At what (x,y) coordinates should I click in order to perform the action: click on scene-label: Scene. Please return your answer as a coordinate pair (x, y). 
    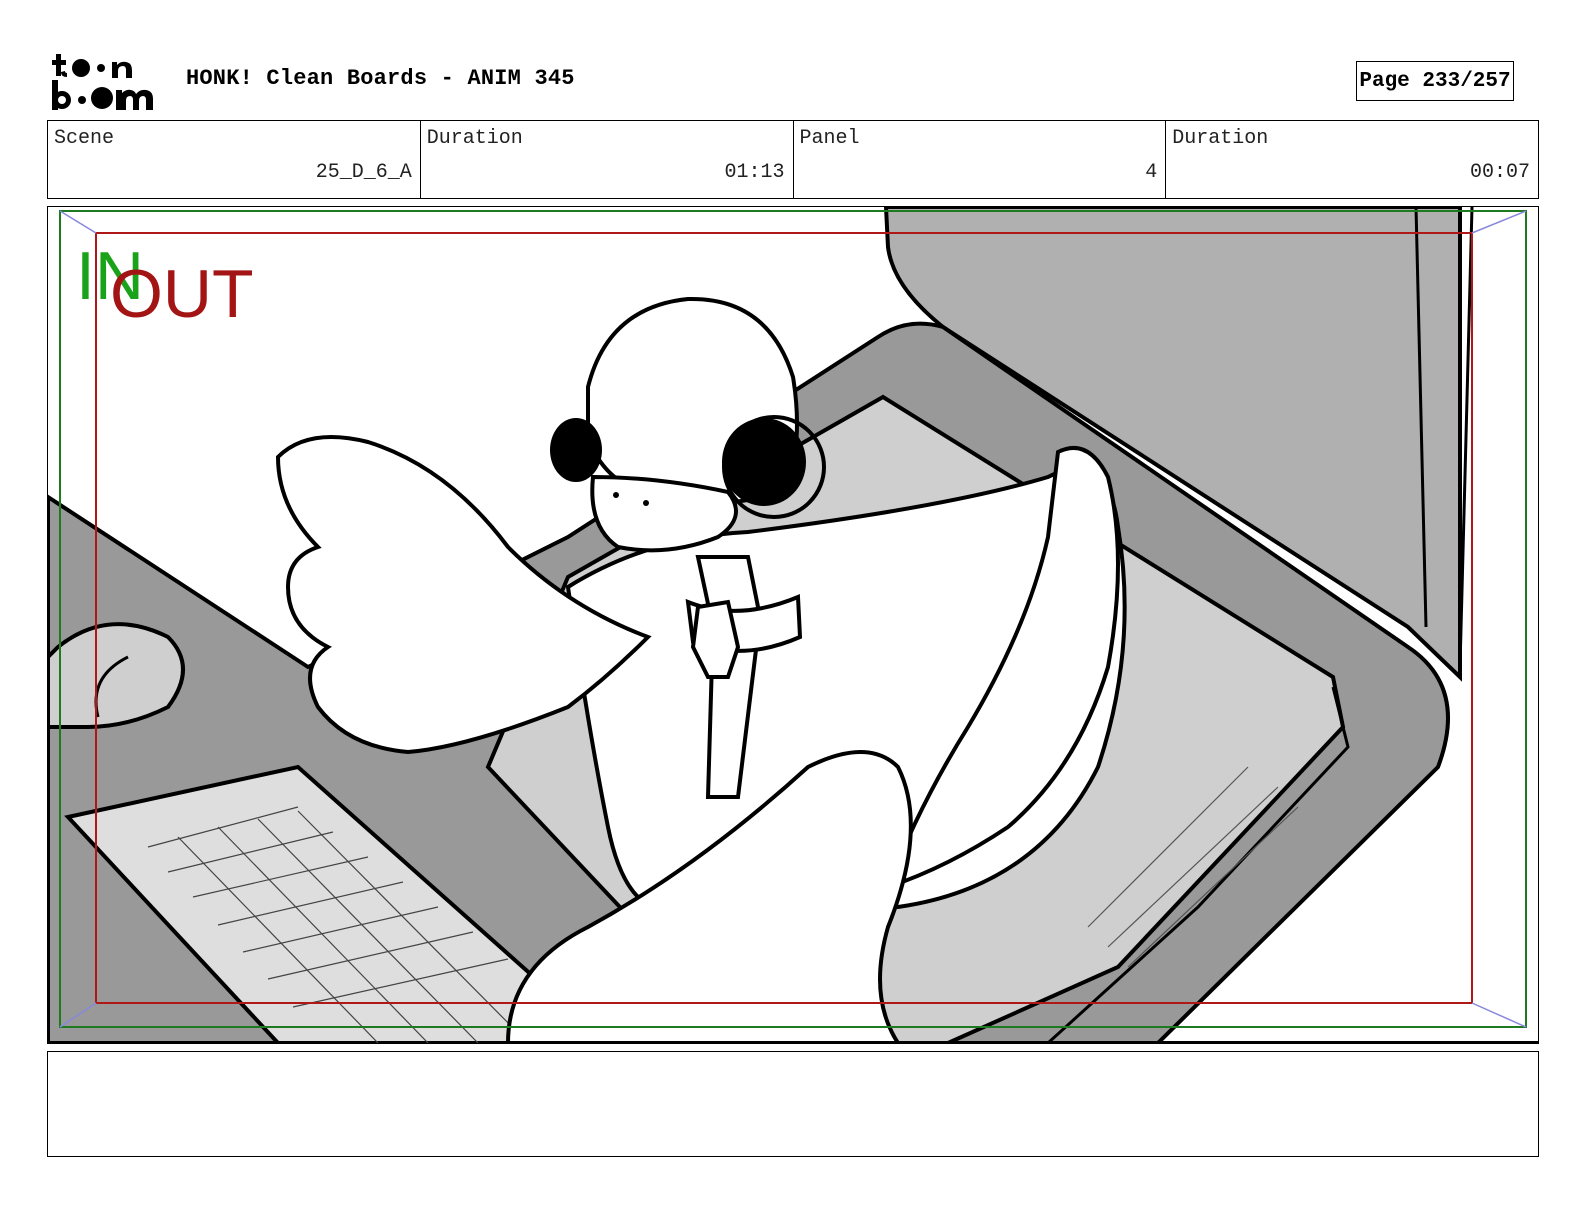
    Looking at the image, I should click on (84, 138).